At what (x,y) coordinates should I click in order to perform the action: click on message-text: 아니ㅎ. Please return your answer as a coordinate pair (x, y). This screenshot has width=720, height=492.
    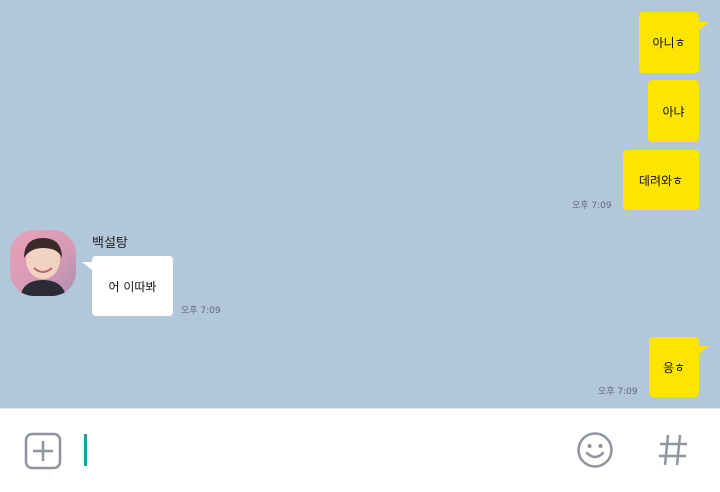
    Looking at the image, I should click on (669, 43).